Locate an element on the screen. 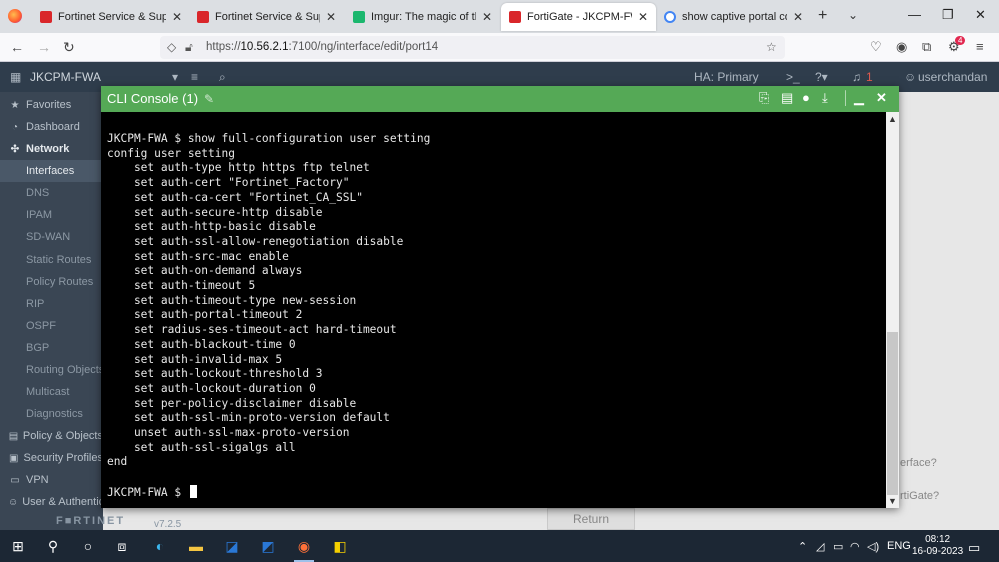  user-icon: ☺ is located at coordinates (13, 502).